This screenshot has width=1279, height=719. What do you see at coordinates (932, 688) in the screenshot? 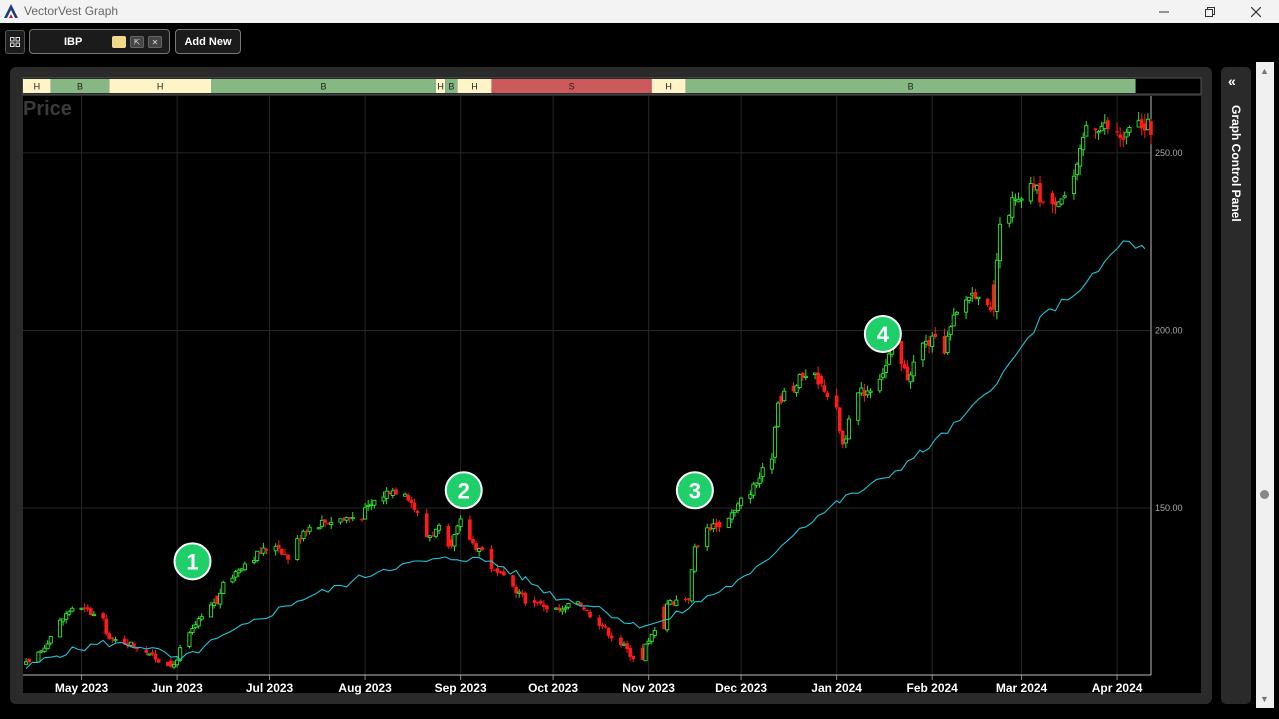
I see `x-tick-label: Feb 2024` at bounding box center [932, 688].